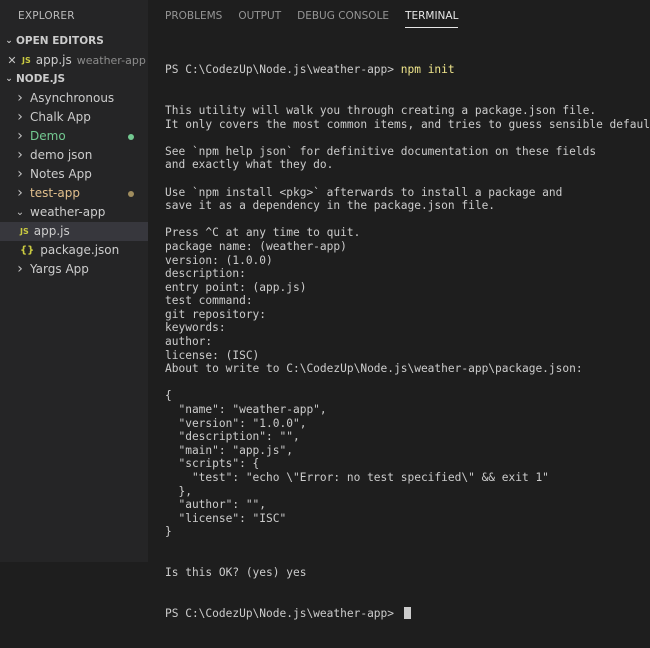  Describe the element at coordinates (55, 193) in the screenshot. I see `tree-item-label: test-app` at that location.